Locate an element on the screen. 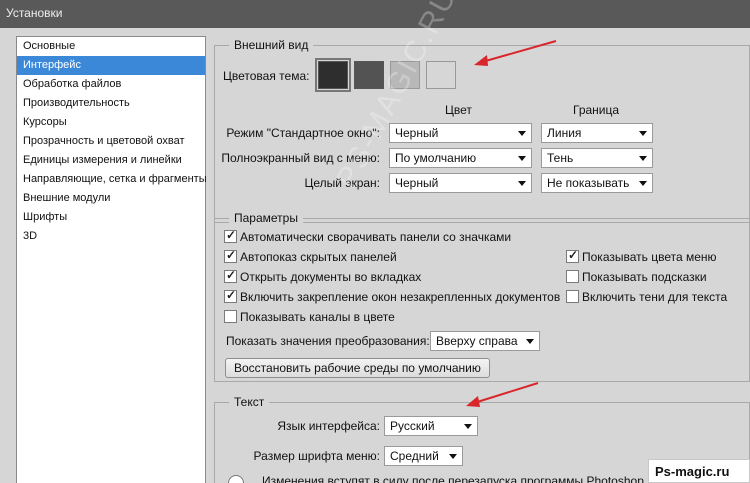 This screenshot has height=483, width=750. color-channels-checkbox: Показывать каналы в цвете is located at coordinates (309, 317).